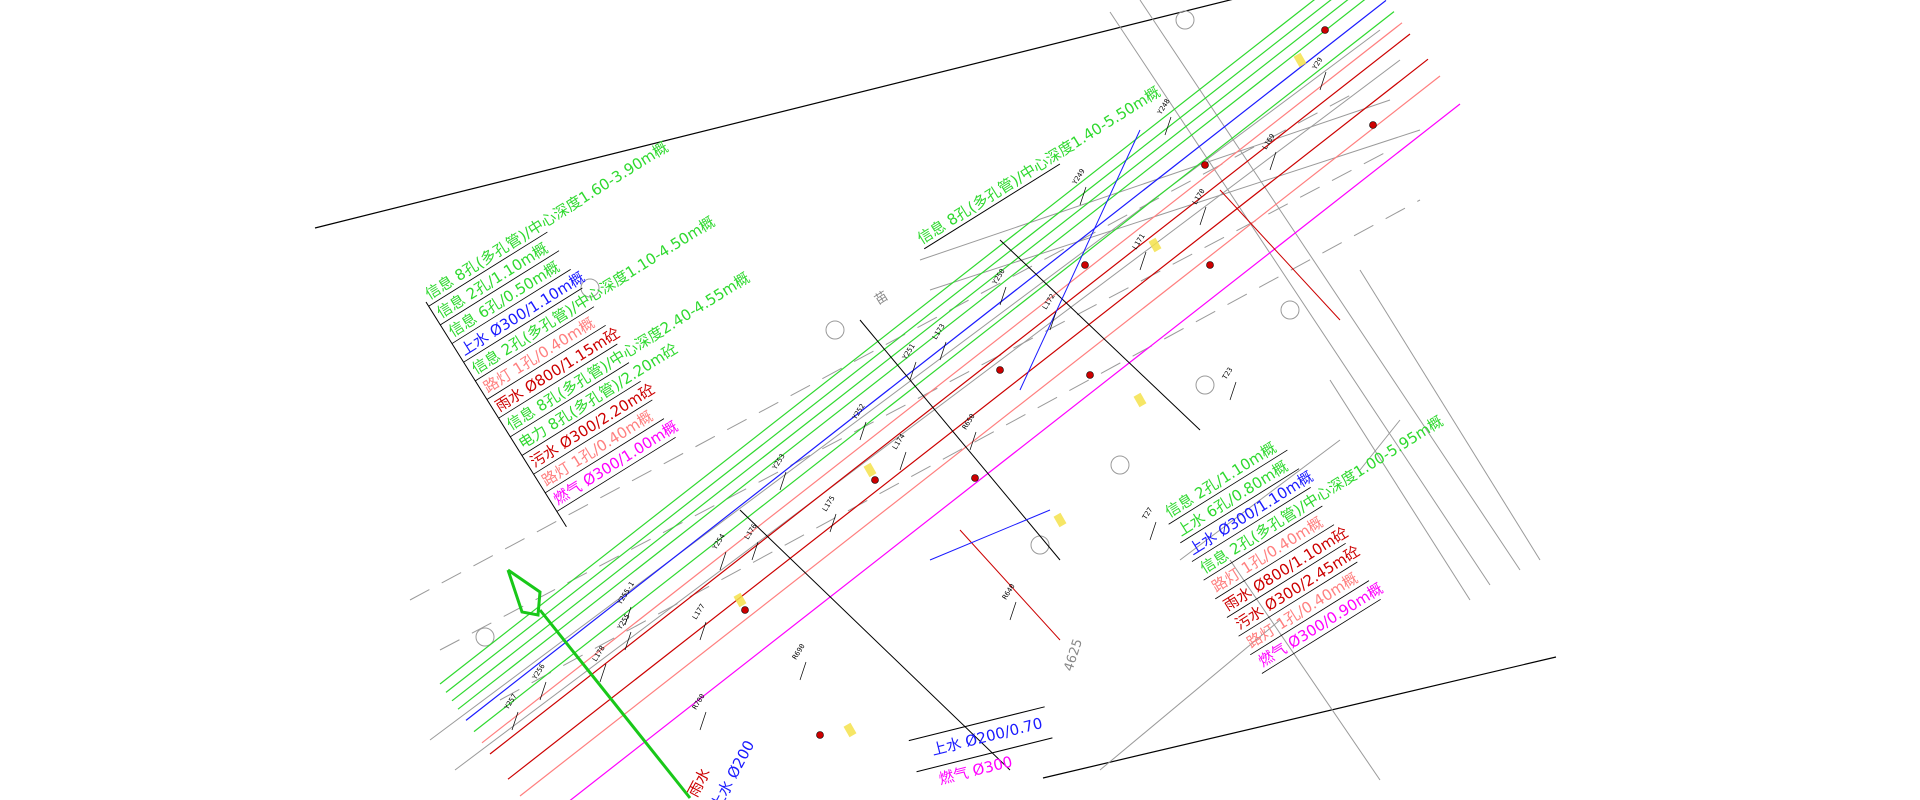 The image size is (1920, 800). Describe the element at coordinates (699, 702) in the screenshot. I see `point-tag-label: R700` at that location.